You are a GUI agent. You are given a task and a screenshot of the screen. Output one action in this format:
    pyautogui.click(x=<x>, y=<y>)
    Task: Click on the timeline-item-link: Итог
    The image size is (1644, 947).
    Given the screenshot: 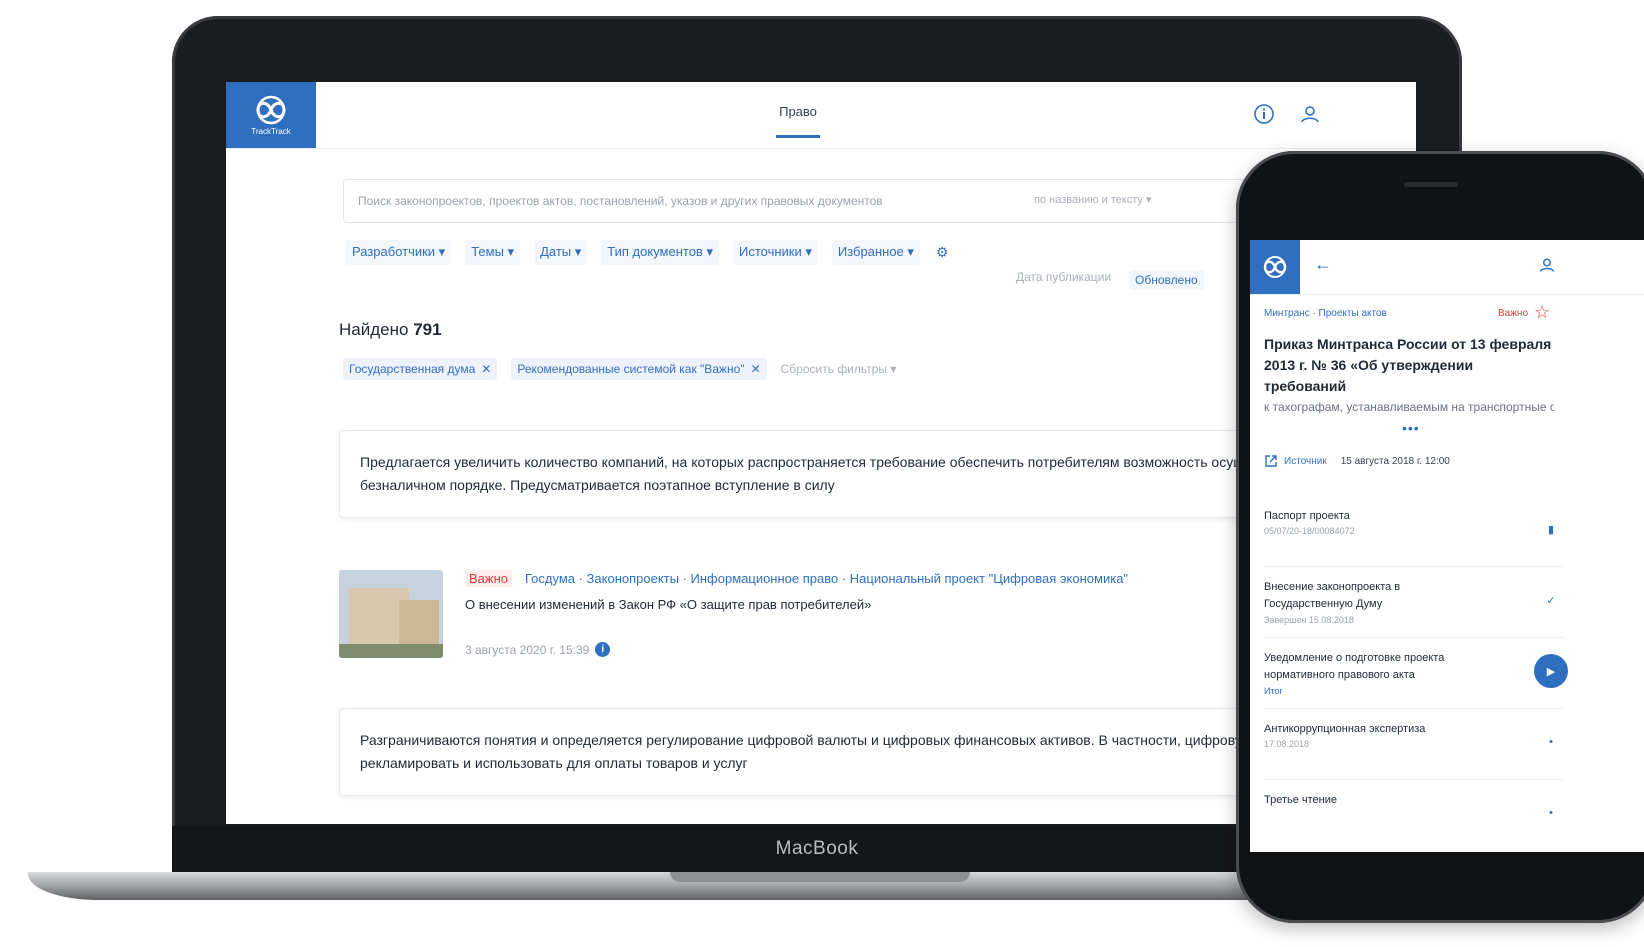 What is the action you would take?
    pyautogui.click(x=1273, y=691)
    